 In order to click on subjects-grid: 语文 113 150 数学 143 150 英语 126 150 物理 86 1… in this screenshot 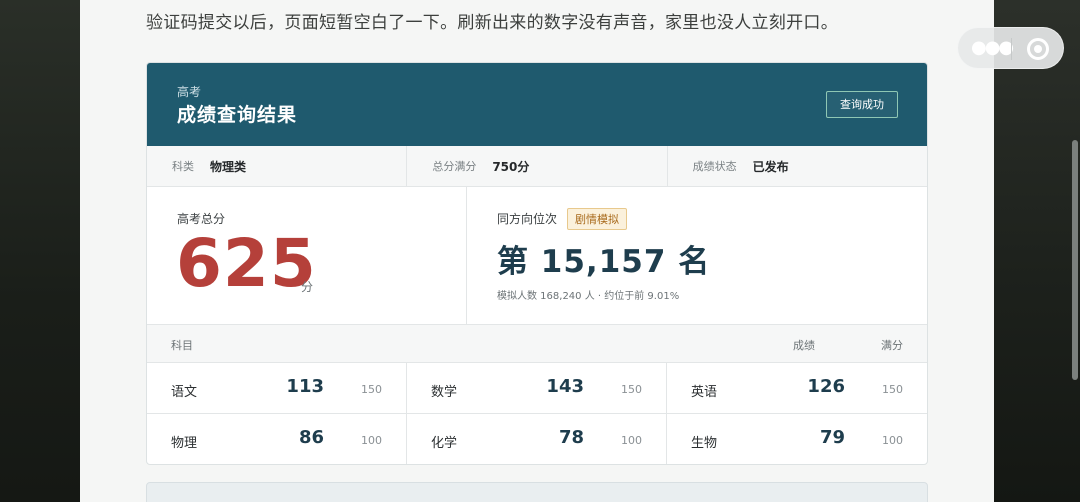, I will do `click(537, 413)`.